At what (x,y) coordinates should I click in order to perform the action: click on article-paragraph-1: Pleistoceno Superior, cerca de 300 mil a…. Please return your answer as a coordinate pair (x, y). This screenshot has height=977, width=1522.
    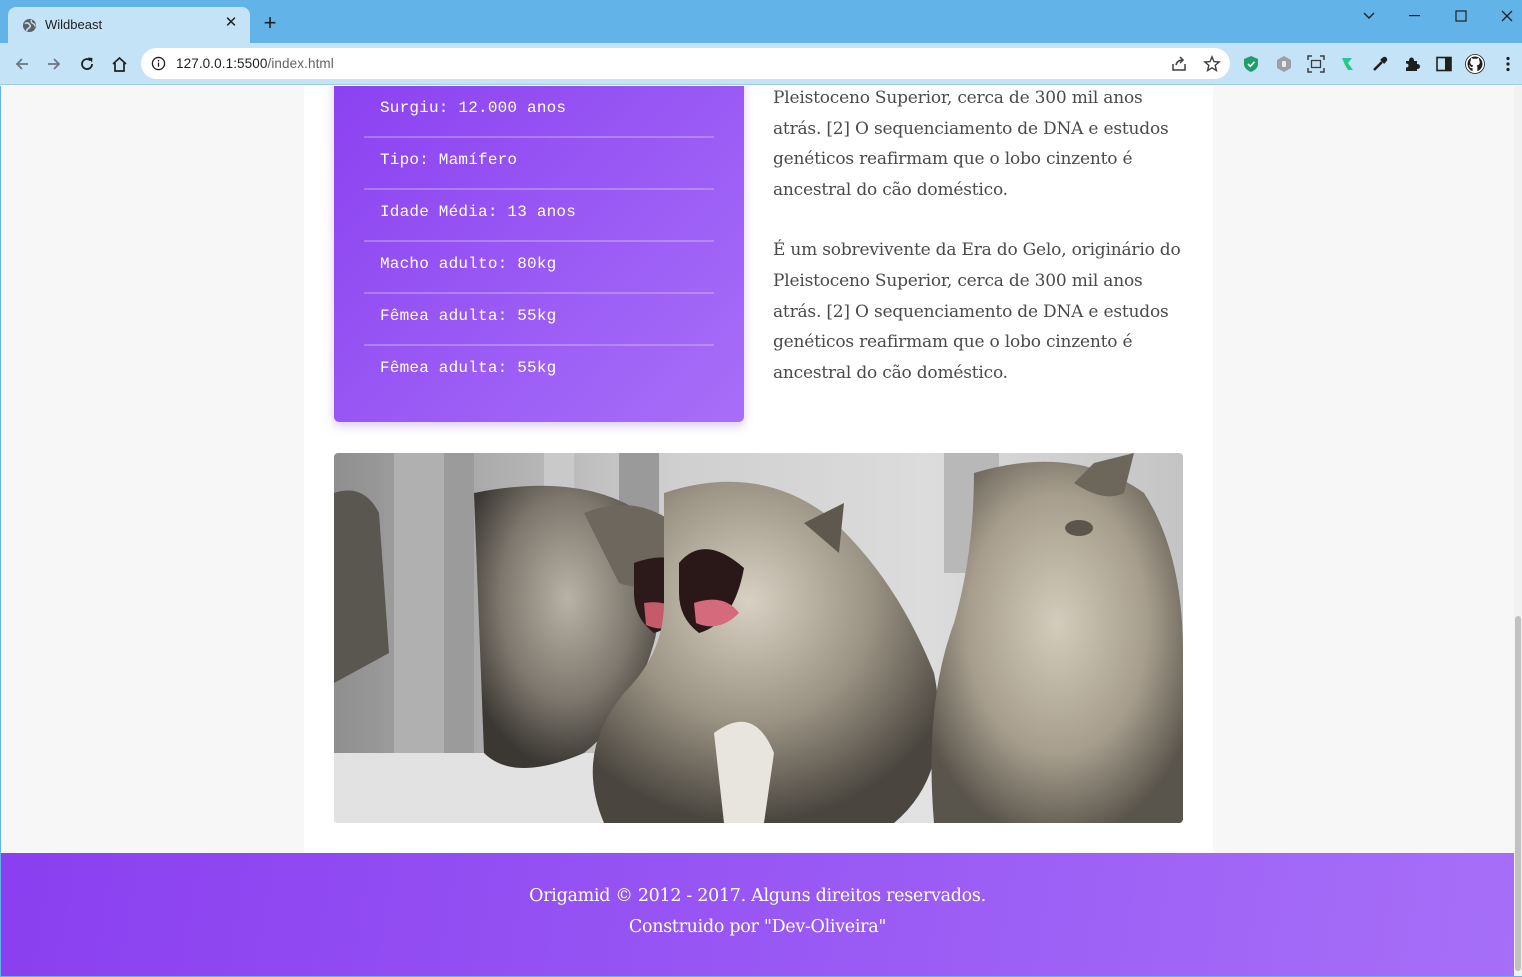
    Looking at the image, I should click on (971, 144).